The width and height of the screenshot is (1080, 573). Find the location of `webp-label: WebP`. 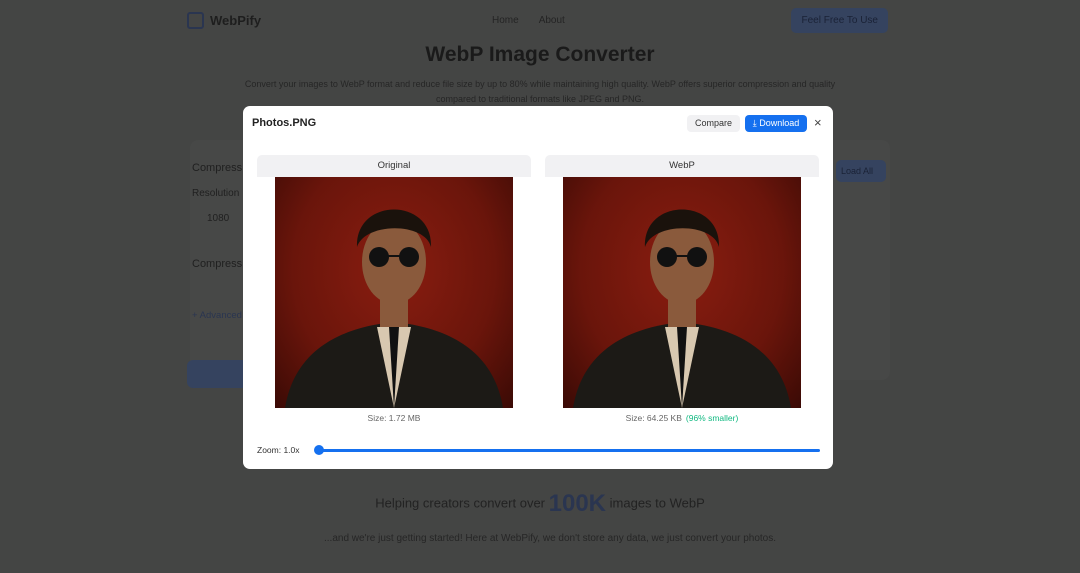

webp-label: WebP is located at coordinates (682, 166).